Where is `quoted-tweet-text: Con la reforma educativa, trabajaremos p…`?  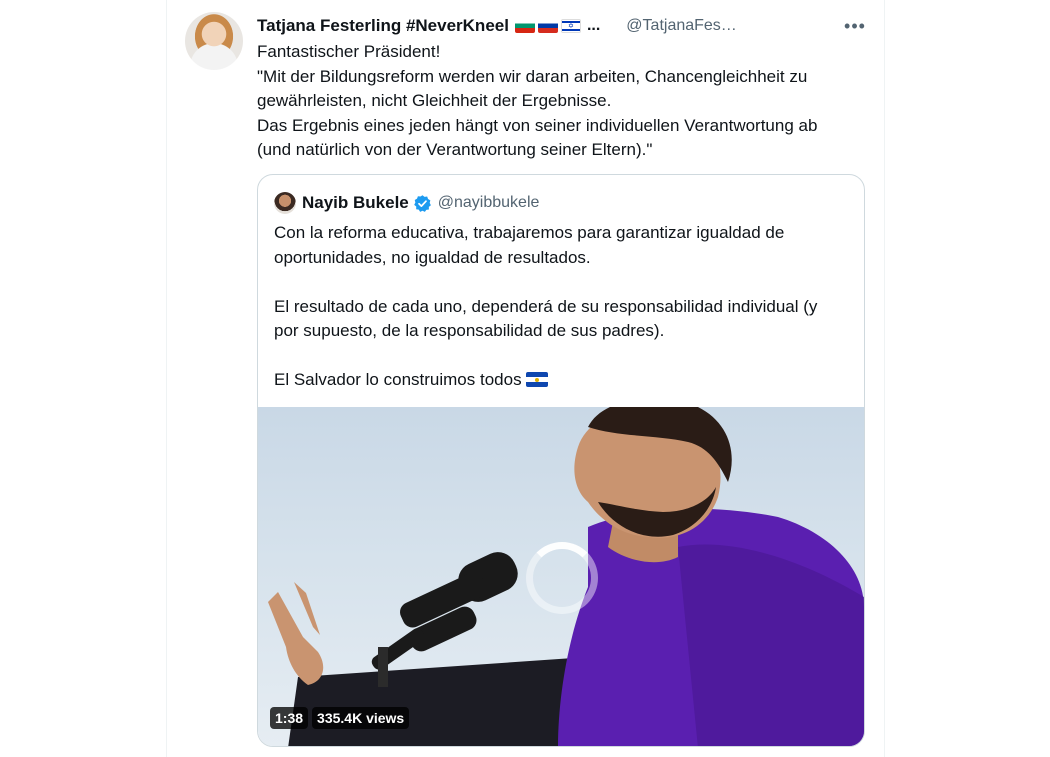 quoted-tweet-text: Con la reforma educativa, trabajaremos p… is located at coordinates (564, 307).